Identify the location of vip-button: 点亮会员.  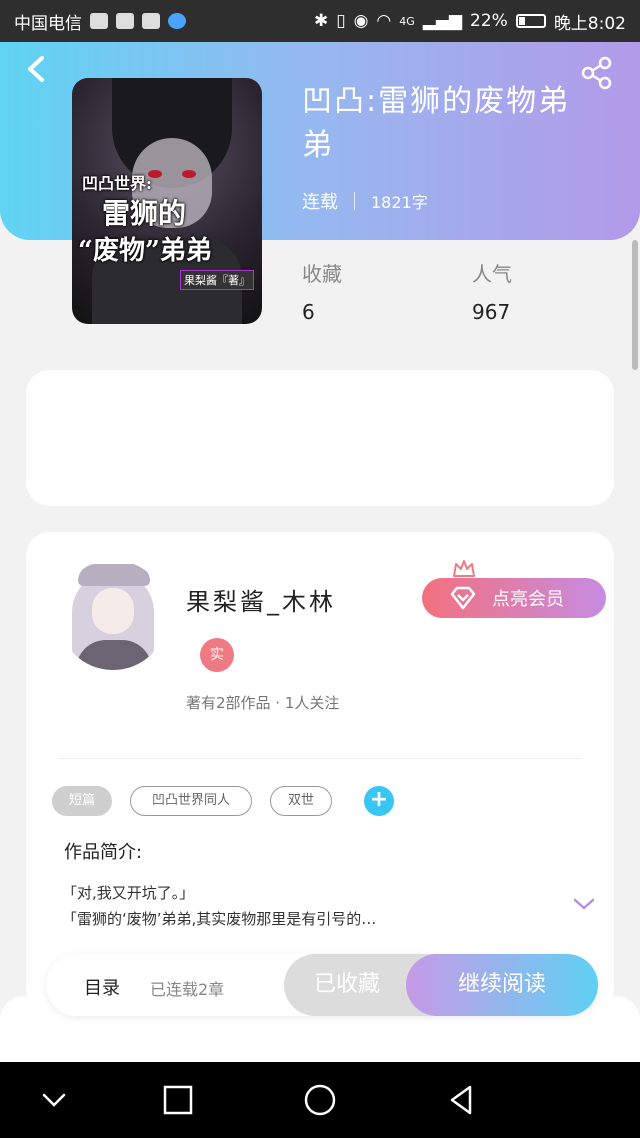
(514, 598).